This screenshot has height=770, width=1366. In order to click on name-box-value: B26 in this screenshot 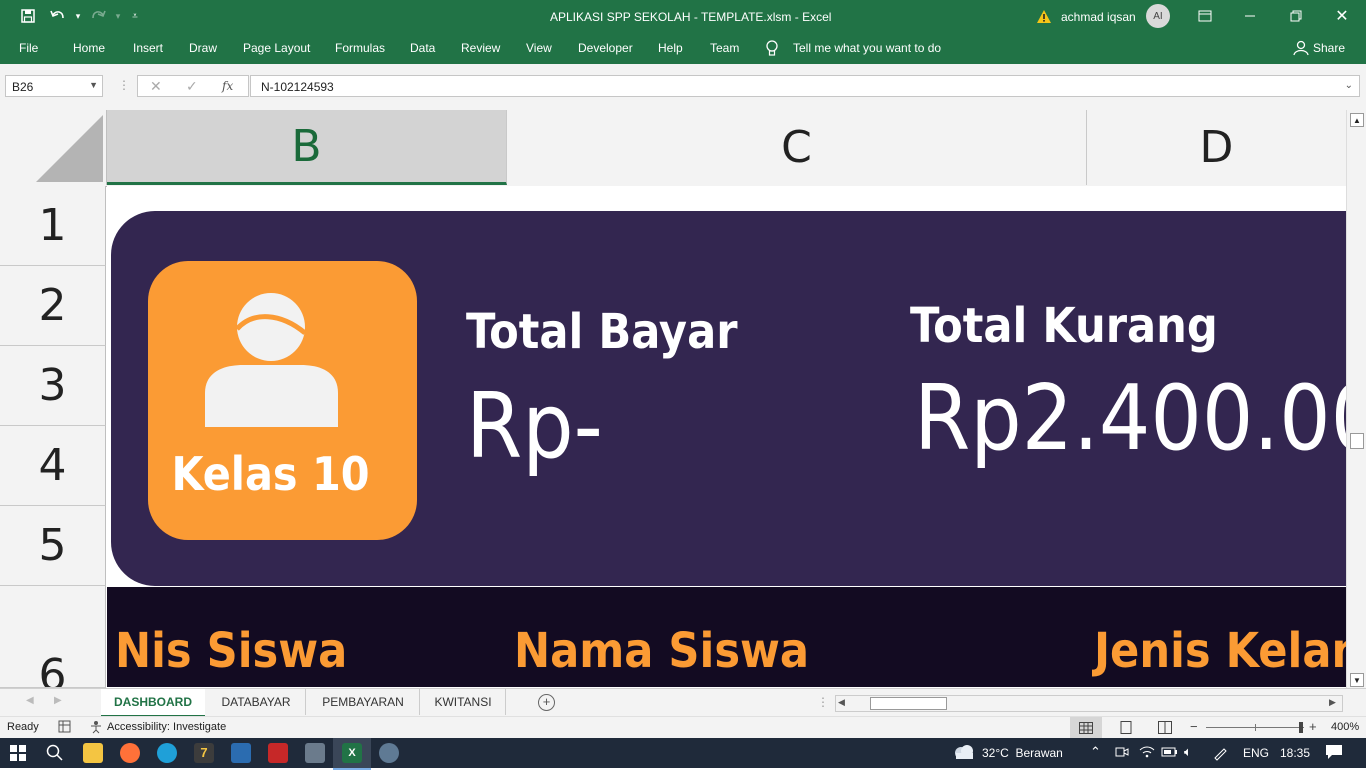, I will do `click(23, 87)`.